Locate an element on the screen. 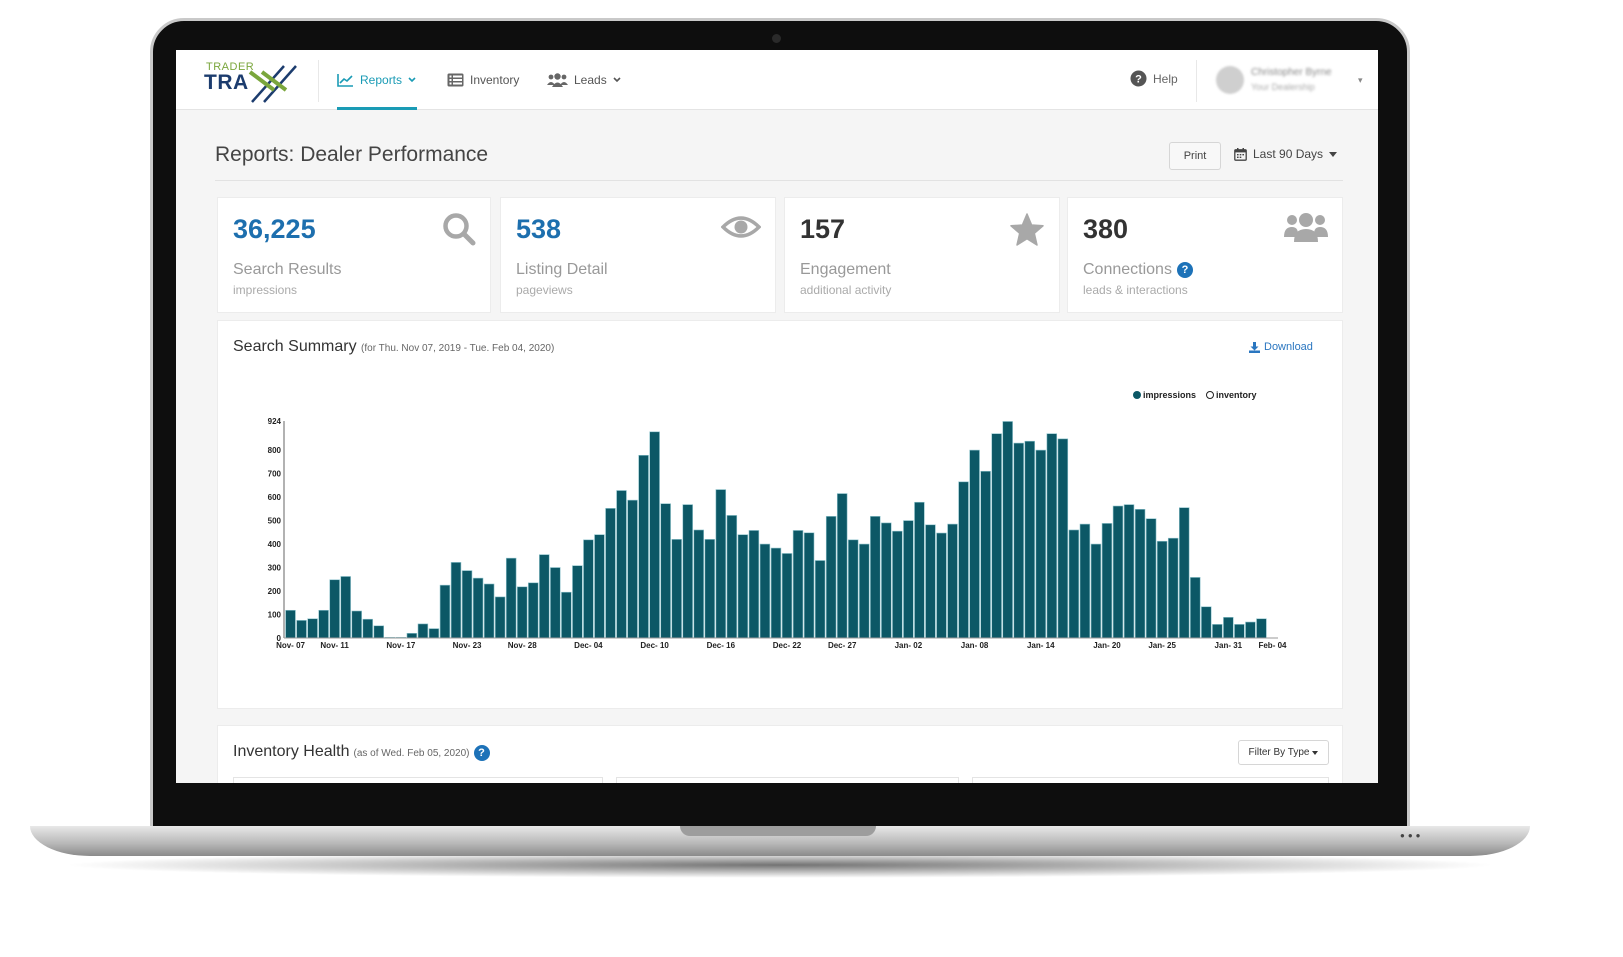 The image size is (1623, 957). stat-sublabel: pageviews is located at coordinates (544, 290).